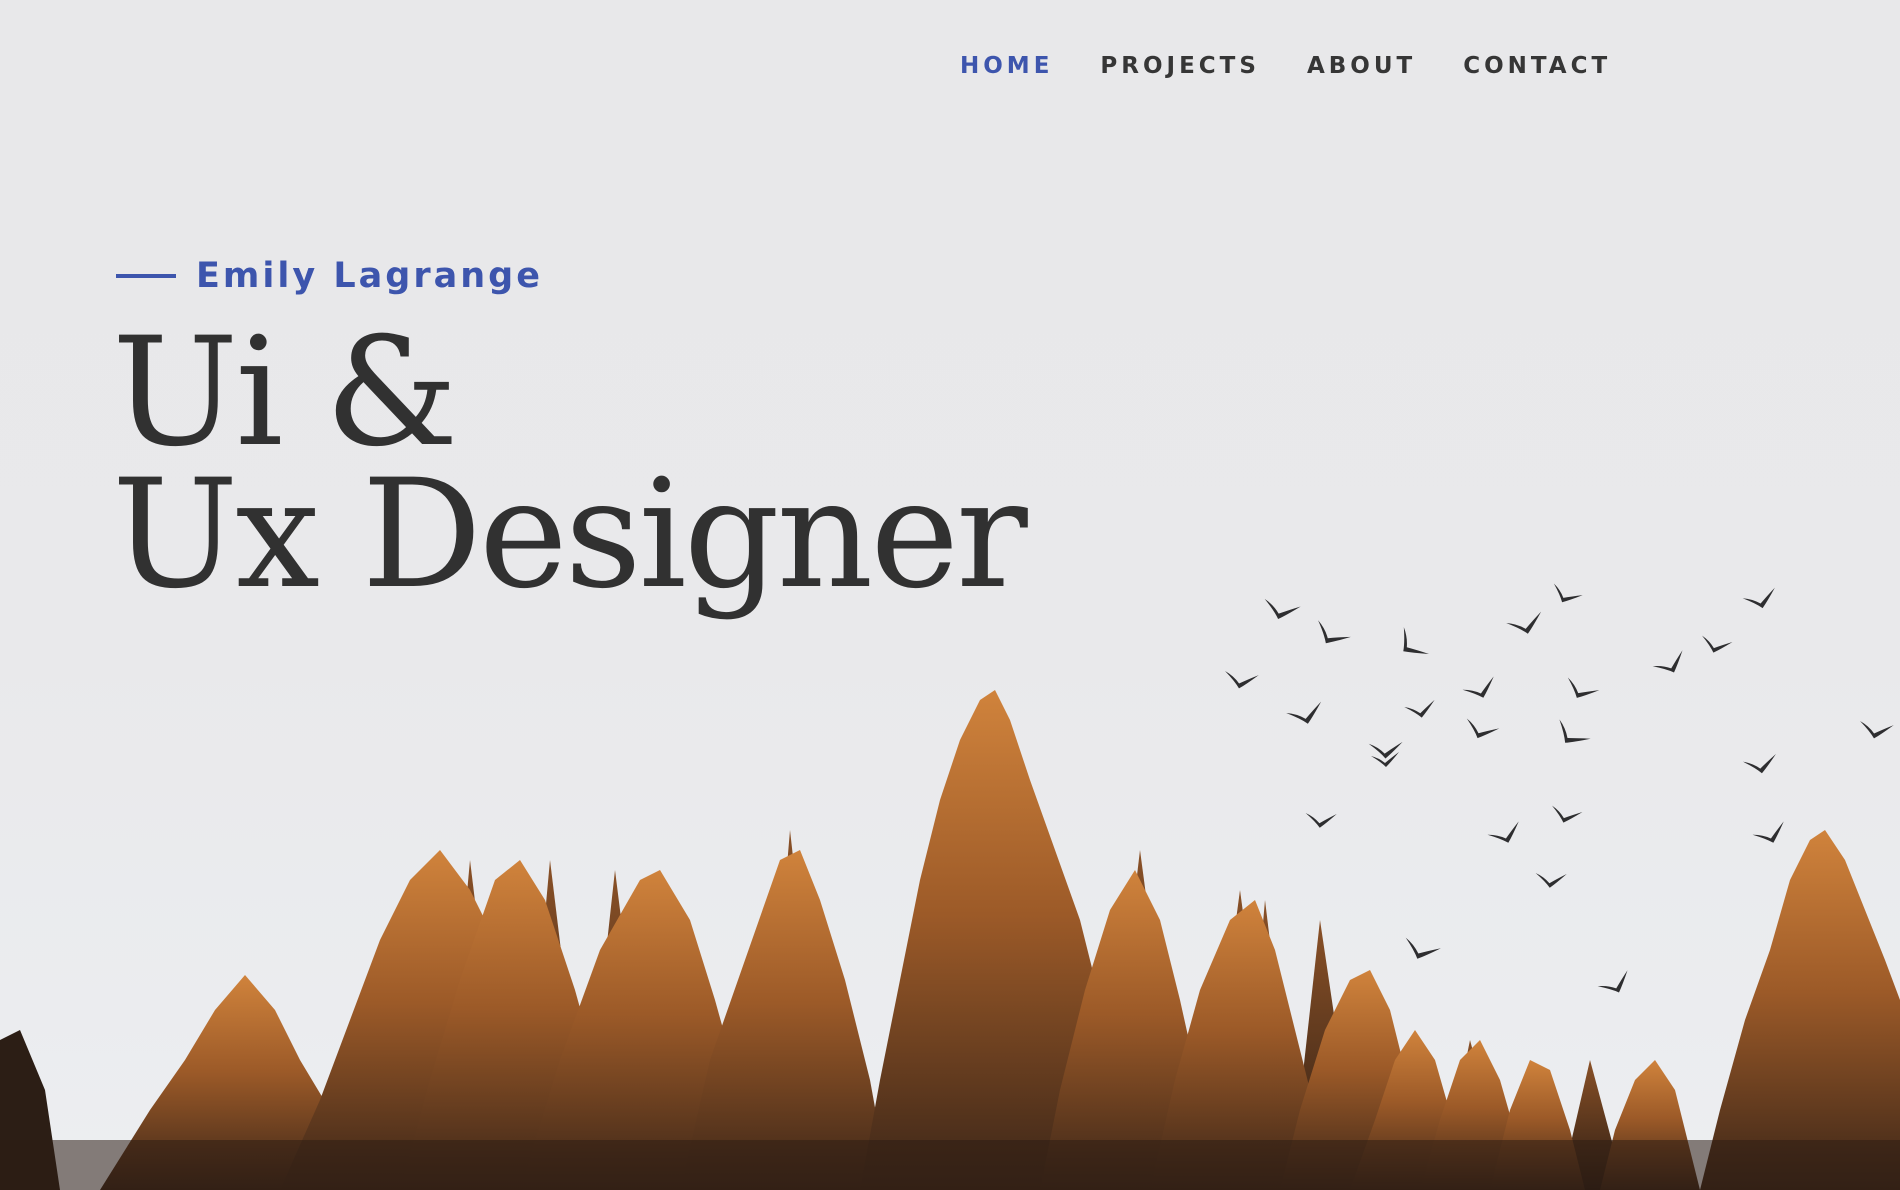 This screenshot has width=1900, height=1190. Describe the element at coordinates (146, 276) in the screenshot. I see `eyebrow-accent-line` at that location.